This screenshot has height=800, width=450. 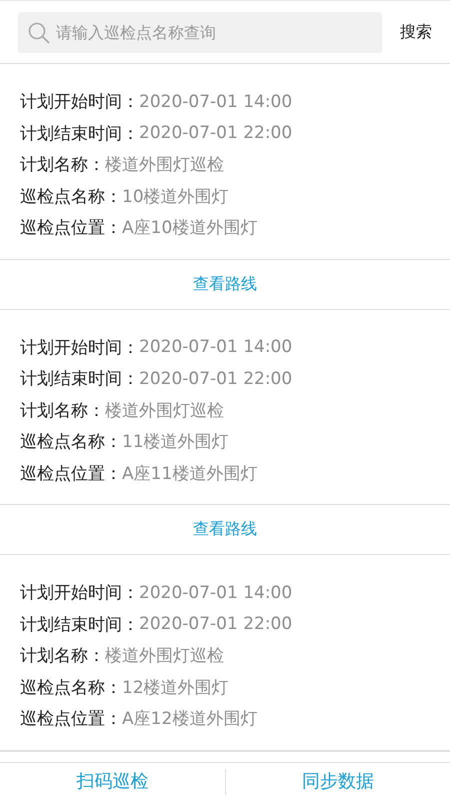 What do you see at coordinates (175, 197) in the screenshot?
I see `field-value: 10楼道外围灯` at bounding box center [175, 197].